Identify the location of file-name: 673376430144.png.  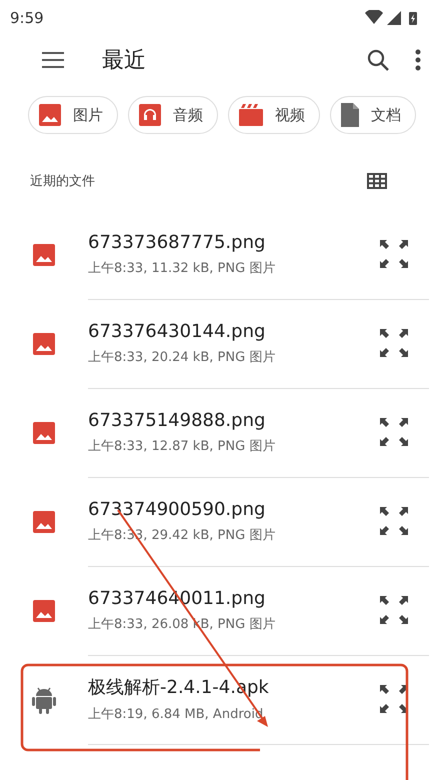
(177, 331).